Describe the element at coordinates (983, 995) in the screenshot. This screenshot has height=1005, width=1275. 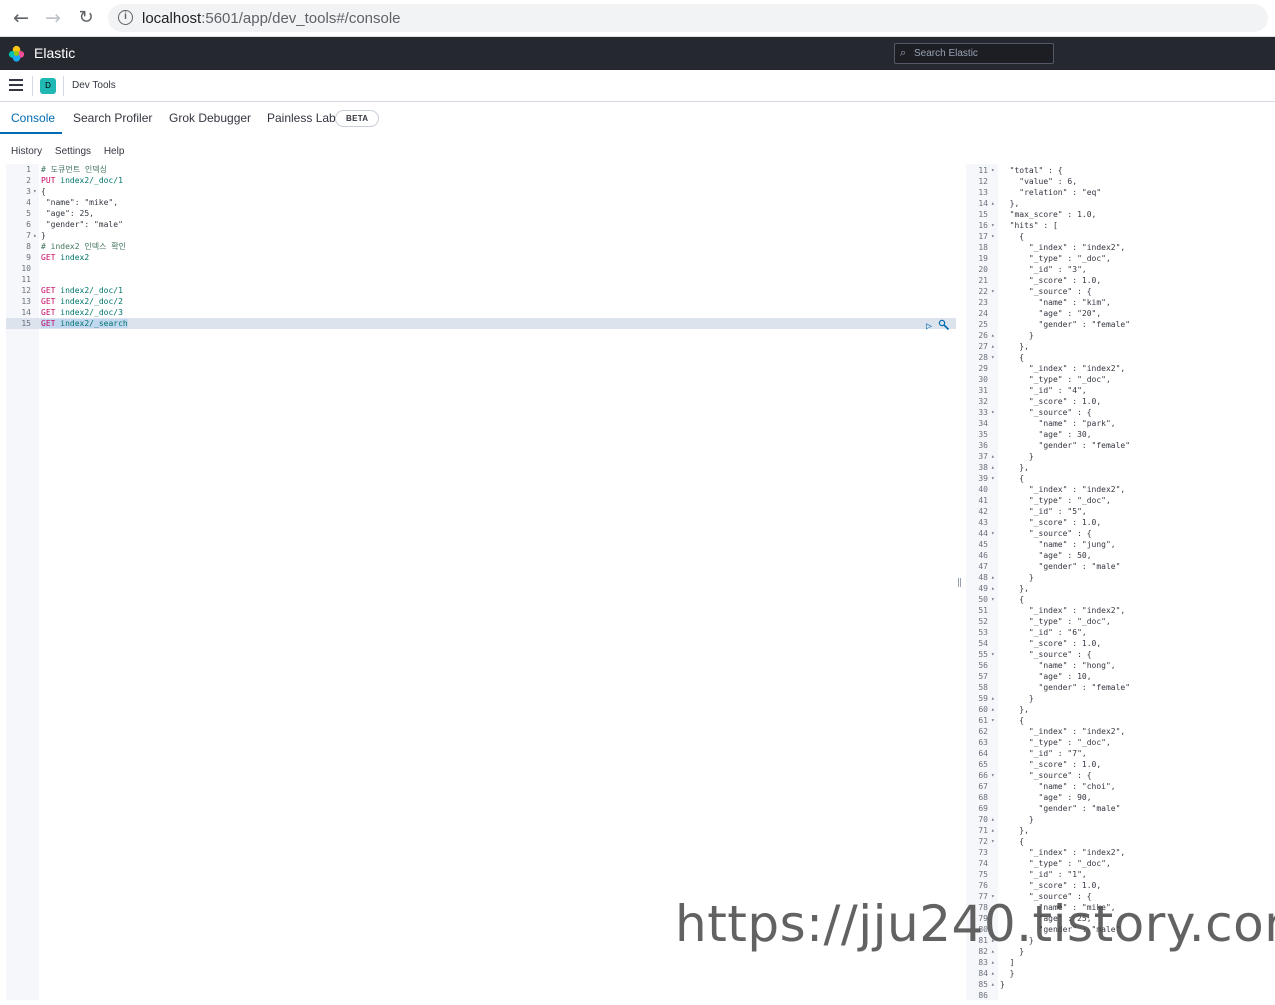
I see `line-number: 86` at that location.